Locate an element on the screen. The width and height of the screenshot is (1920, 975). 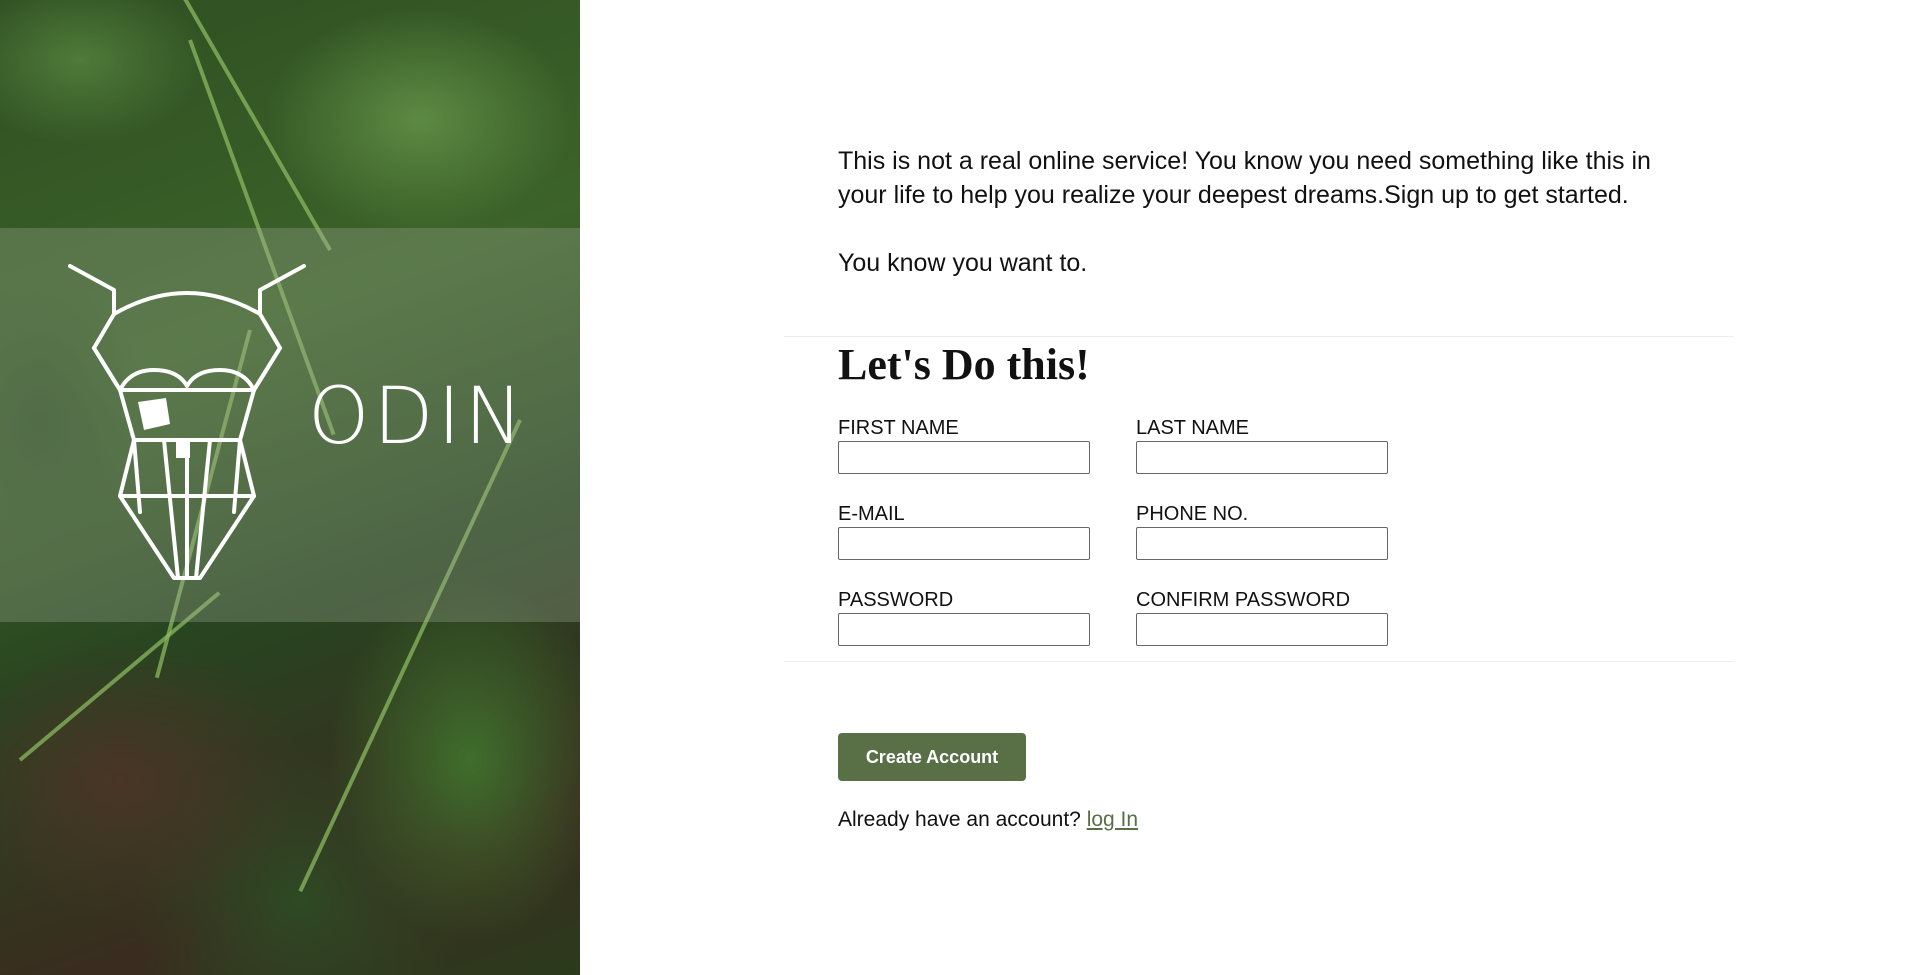
login-prompt-text: Already have an account? is located at coordinates (959, 819).